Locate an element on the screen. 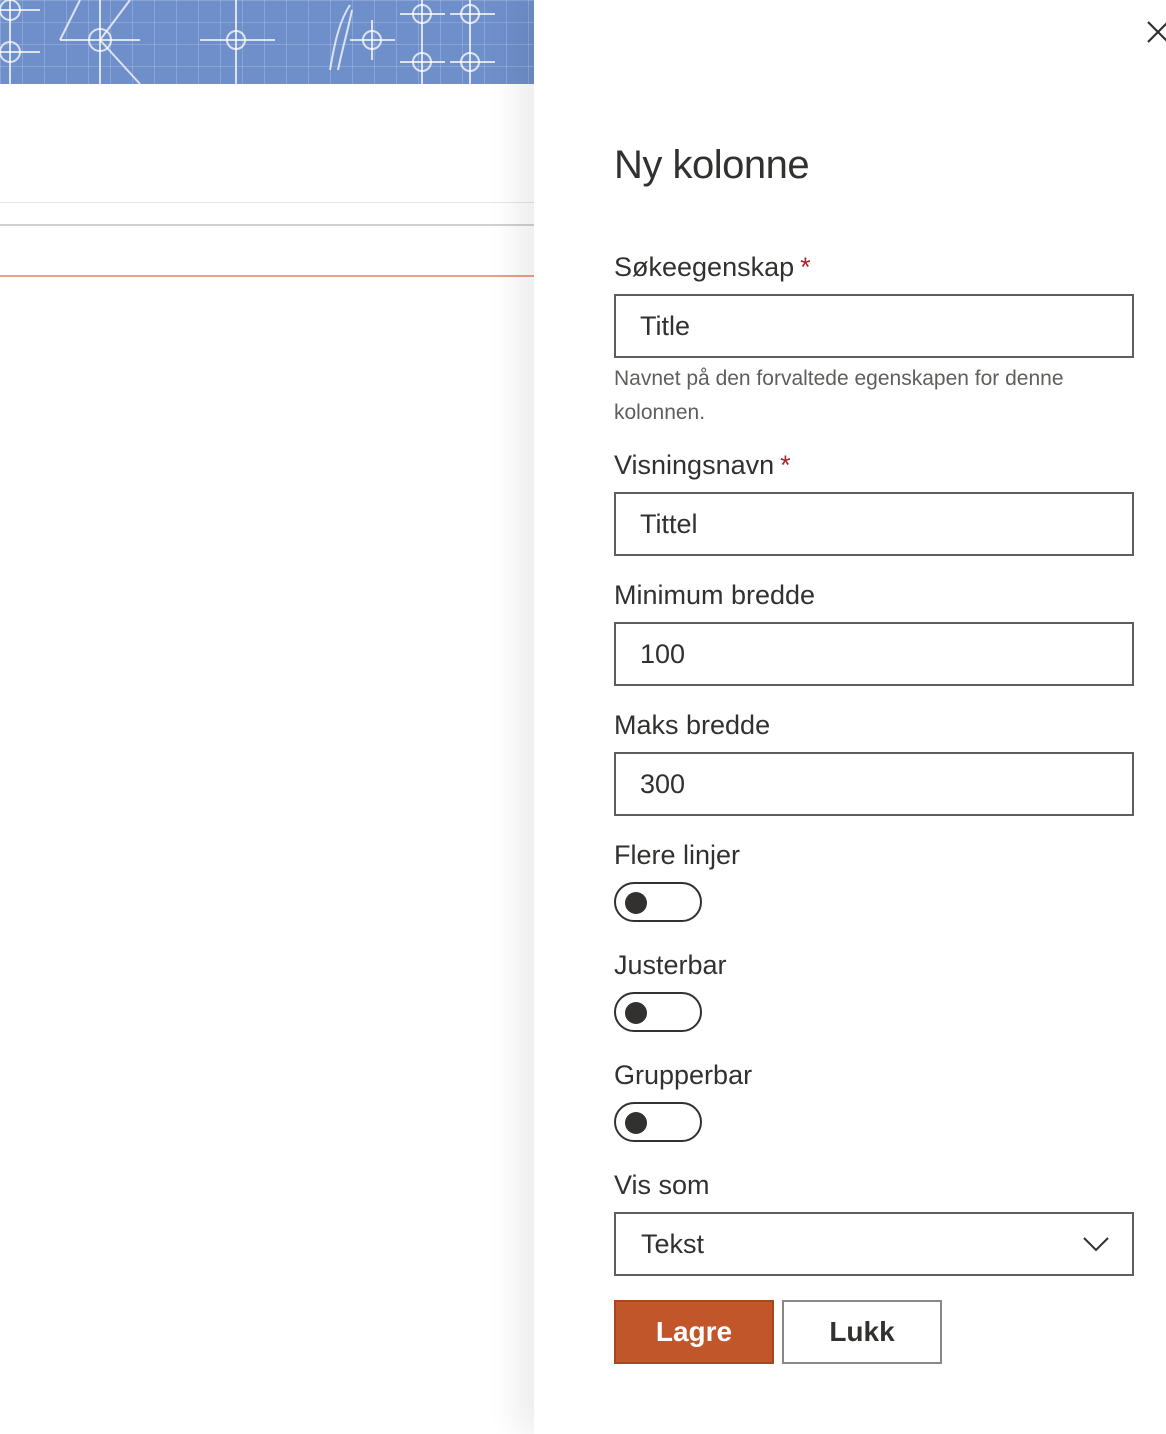 This screenshot has width=1166, height=1434. close-icon is located at coordinates (1156, 32).